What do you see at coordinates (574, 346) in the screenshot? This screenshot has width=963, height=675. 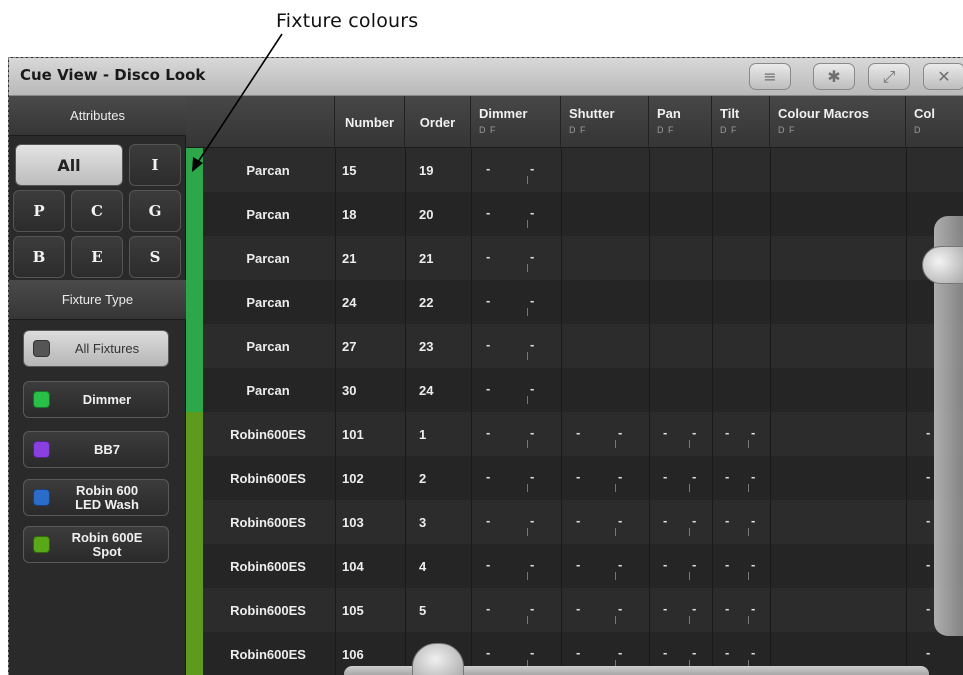 I see `table-row: Parcan 27 23- -` at bounding box center [574, 346].